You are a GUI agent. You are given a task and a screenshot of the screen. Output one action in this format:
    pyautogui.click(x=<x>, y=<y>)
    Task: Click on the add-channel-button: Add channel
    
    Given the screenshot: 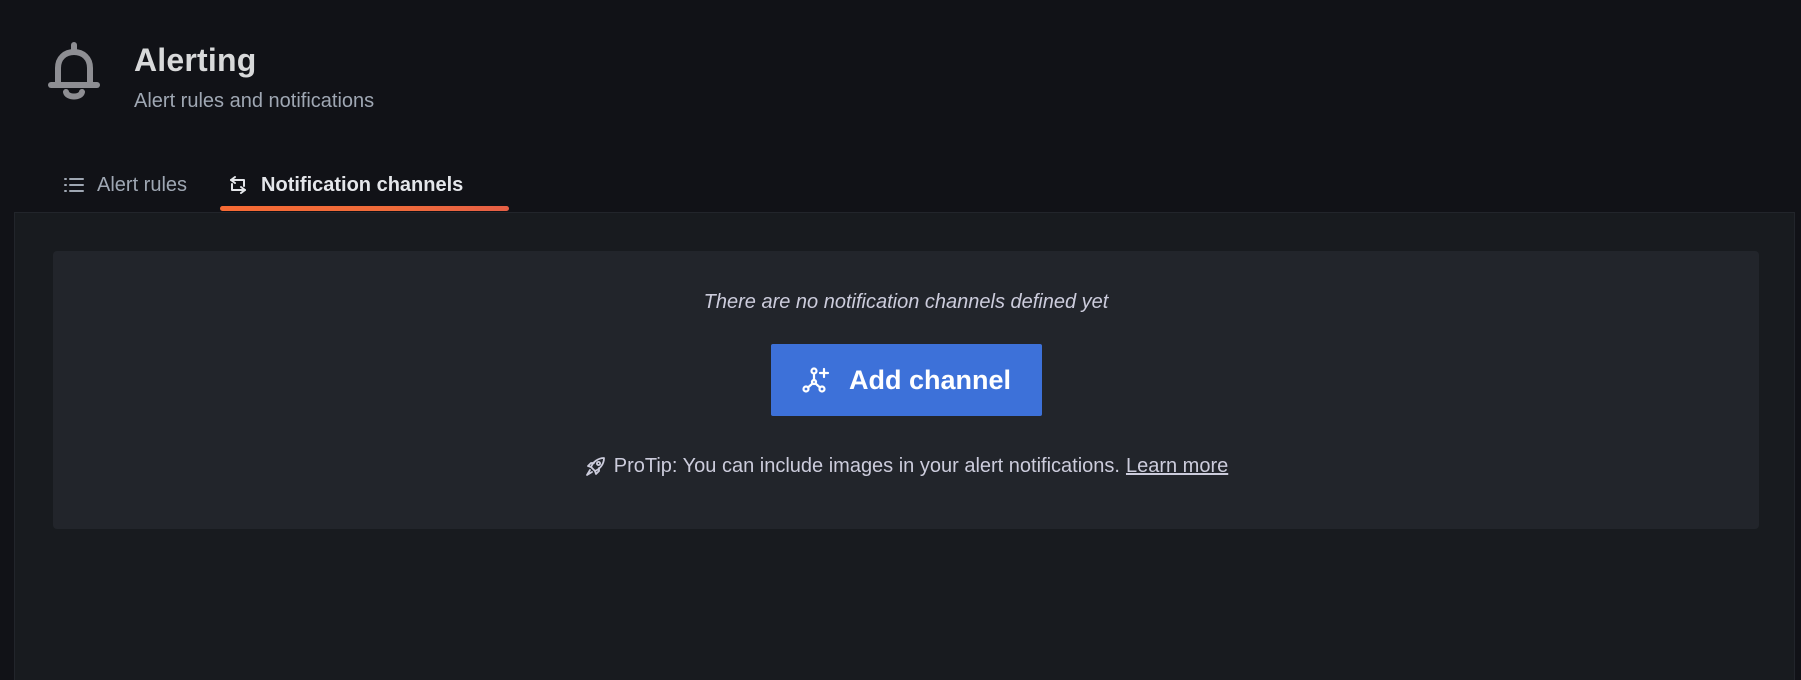 What is the action you would take?
    pyautogui.click(x=906, y=380)
    